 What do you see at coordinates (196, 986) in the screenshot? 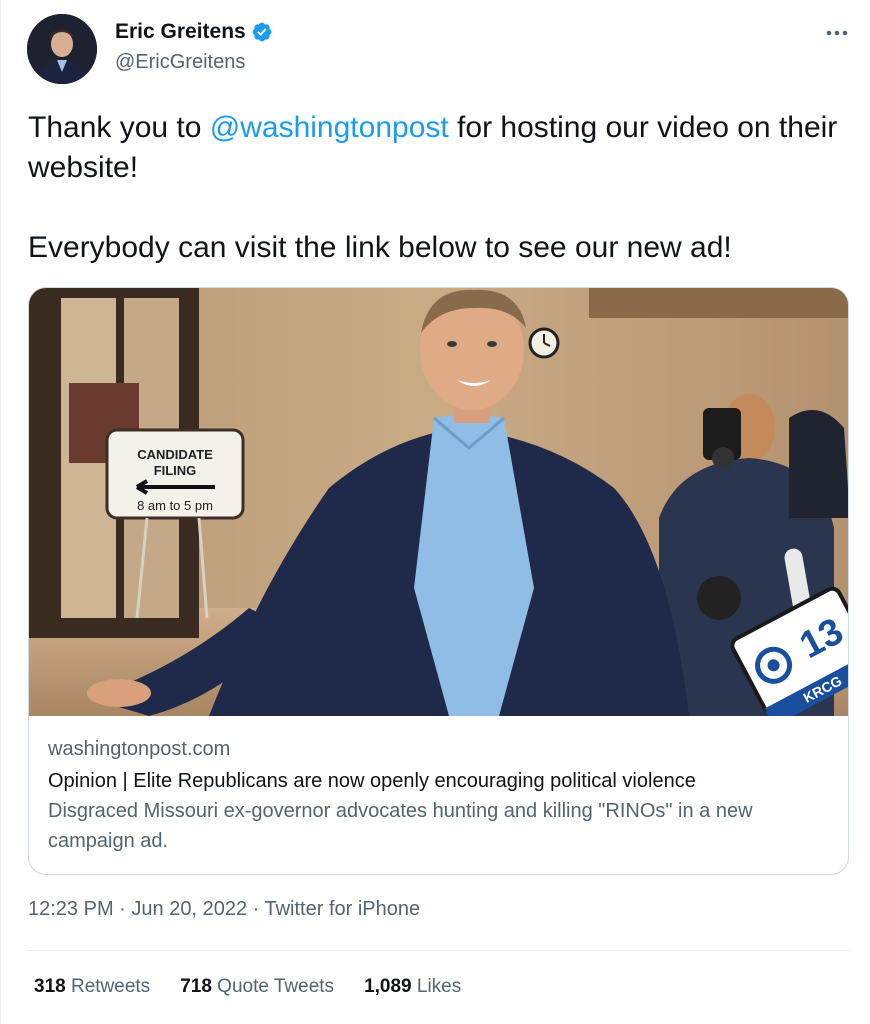
I see `quote-tweets-count: 718` at bounding box center [196, 986].